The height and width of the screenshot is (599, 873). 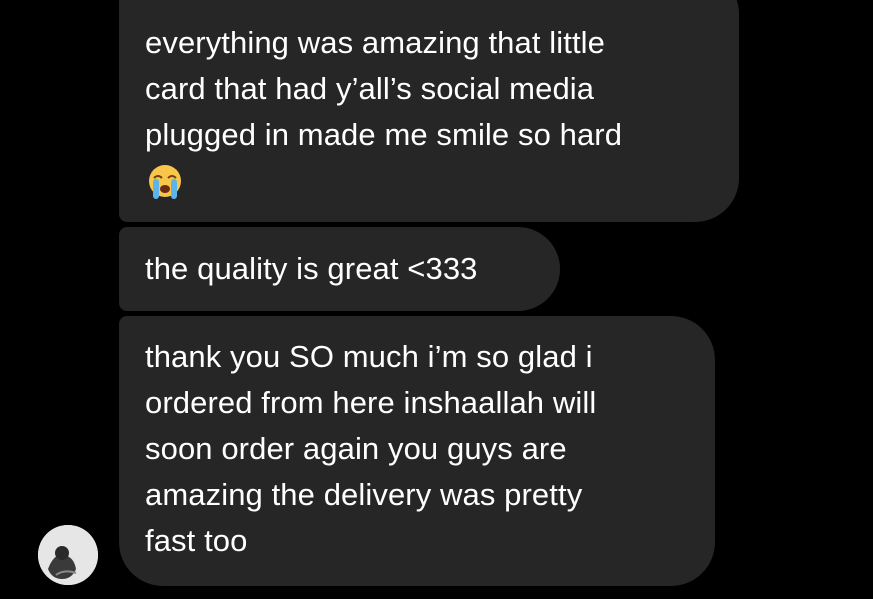 I want to click on message-line: amazing the delivery was pretty, so click(x=364, y=494).